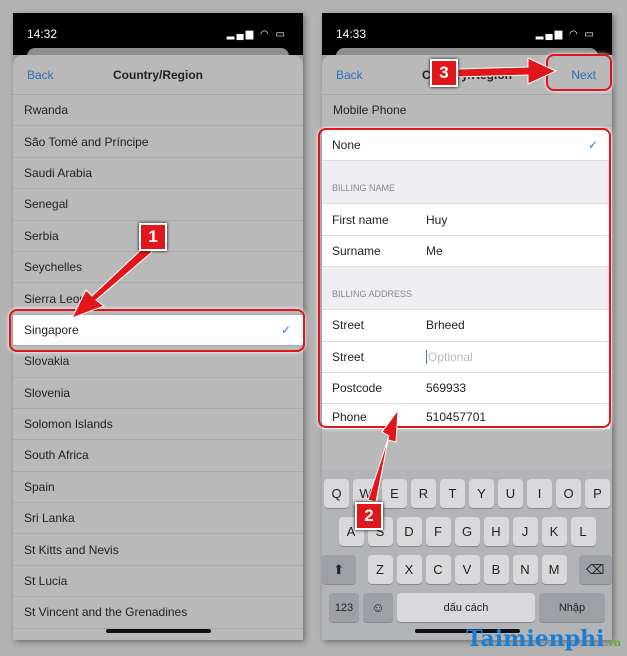  What do you see at coordinates (344, 607) in the screenshot?
I see `numbers-key: 123` at bounding box center [344, 607].